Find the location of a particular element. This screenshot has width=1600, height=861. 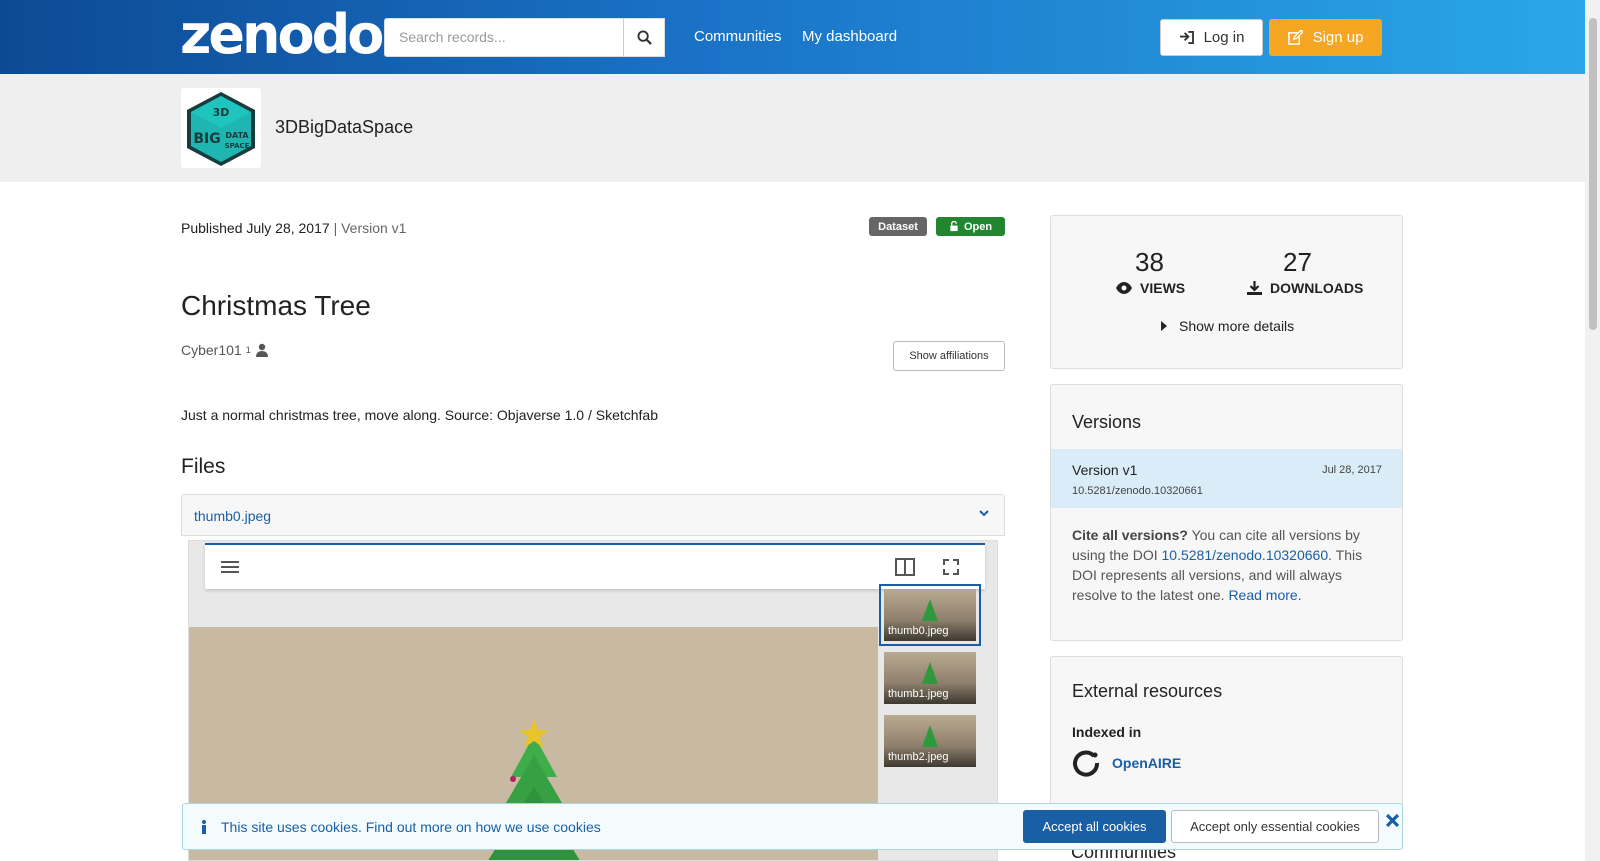

openaire-icon is located at coordinates (1086, 763).